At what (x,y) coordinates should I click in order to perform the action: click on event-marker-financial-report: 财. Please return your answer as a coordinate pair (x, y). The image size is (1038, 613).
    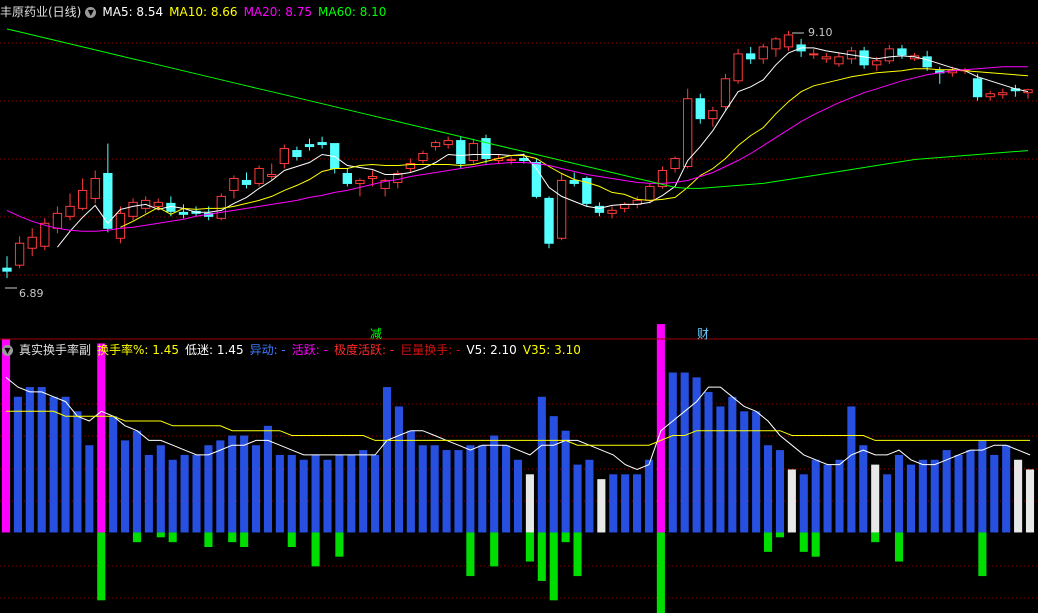
    Looking at the image, I should click on (703, 333).